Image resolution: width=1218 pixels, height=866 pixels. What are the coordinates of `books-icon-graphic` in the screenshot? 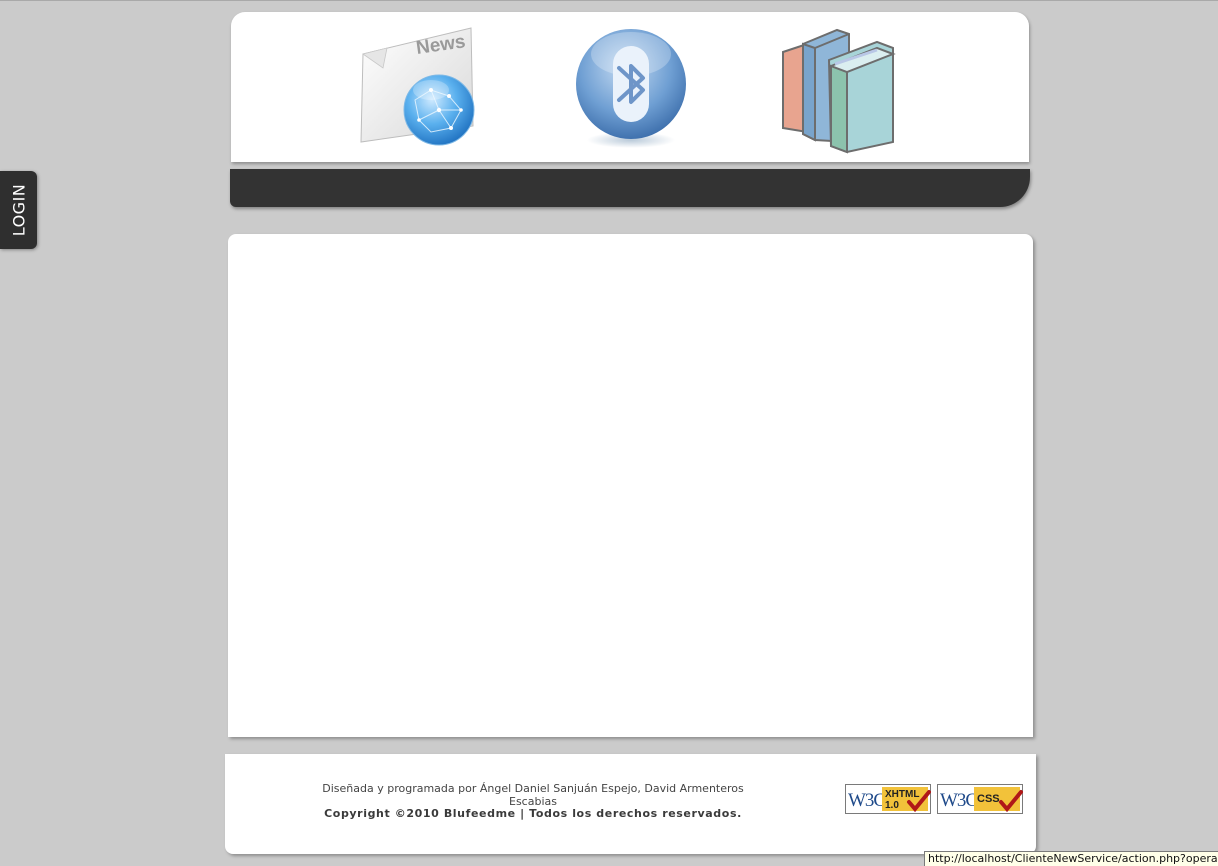 It's located at (839, 91).